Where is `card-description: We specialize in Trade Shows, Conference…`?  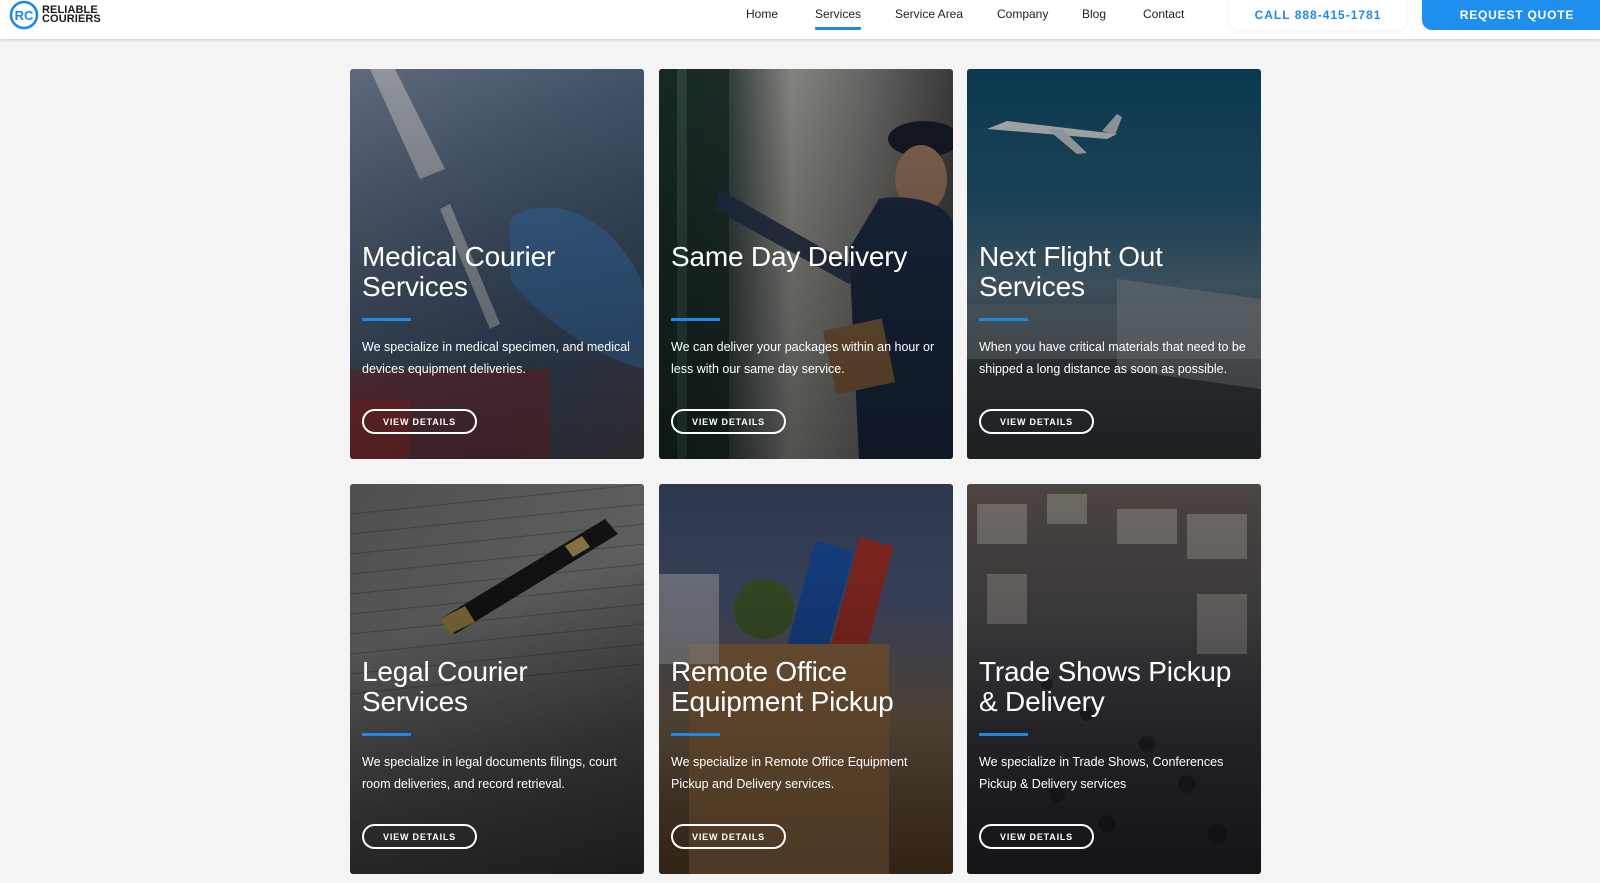
card-description: We specialize in Trade Shows, Conference… is located at coordinates (1101, 773).